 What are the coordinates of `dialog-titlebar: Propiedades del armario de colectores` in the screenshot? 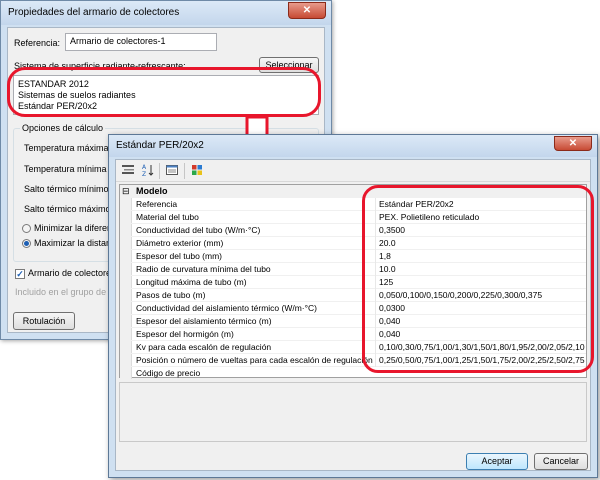 It's located at (166, 13).